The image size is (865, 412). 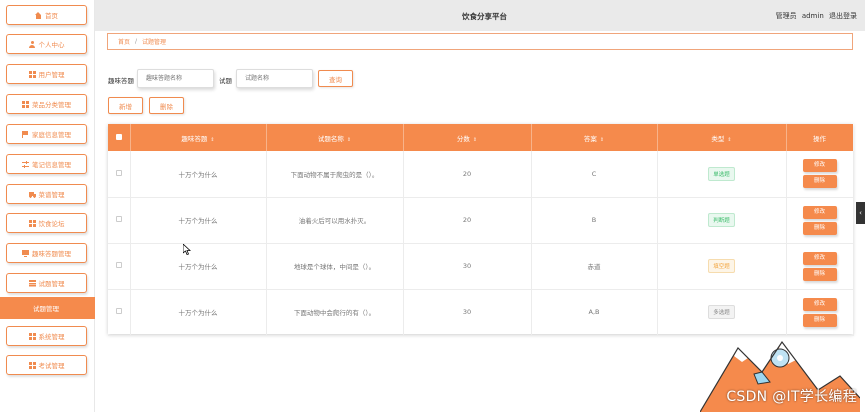 I want to click on sidebar-item-quiz-management: 趣味答题管理, so click(x=46, y=253).